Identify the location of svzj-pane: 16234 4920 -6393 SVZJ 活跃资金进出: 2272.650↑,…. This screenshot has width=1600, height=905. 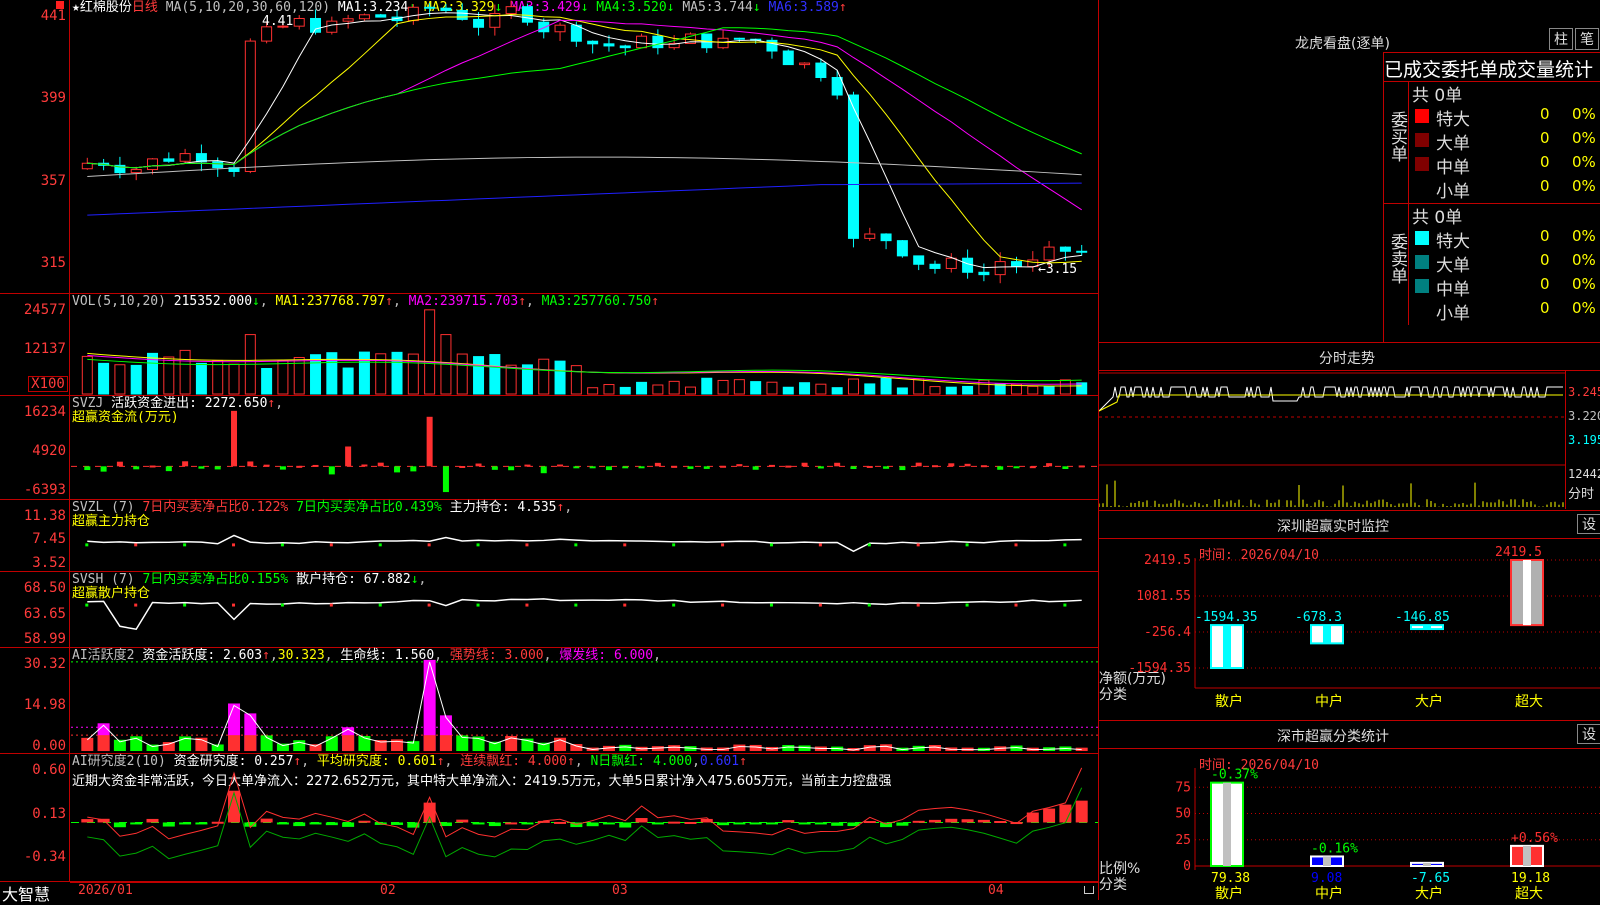
(549, 448).